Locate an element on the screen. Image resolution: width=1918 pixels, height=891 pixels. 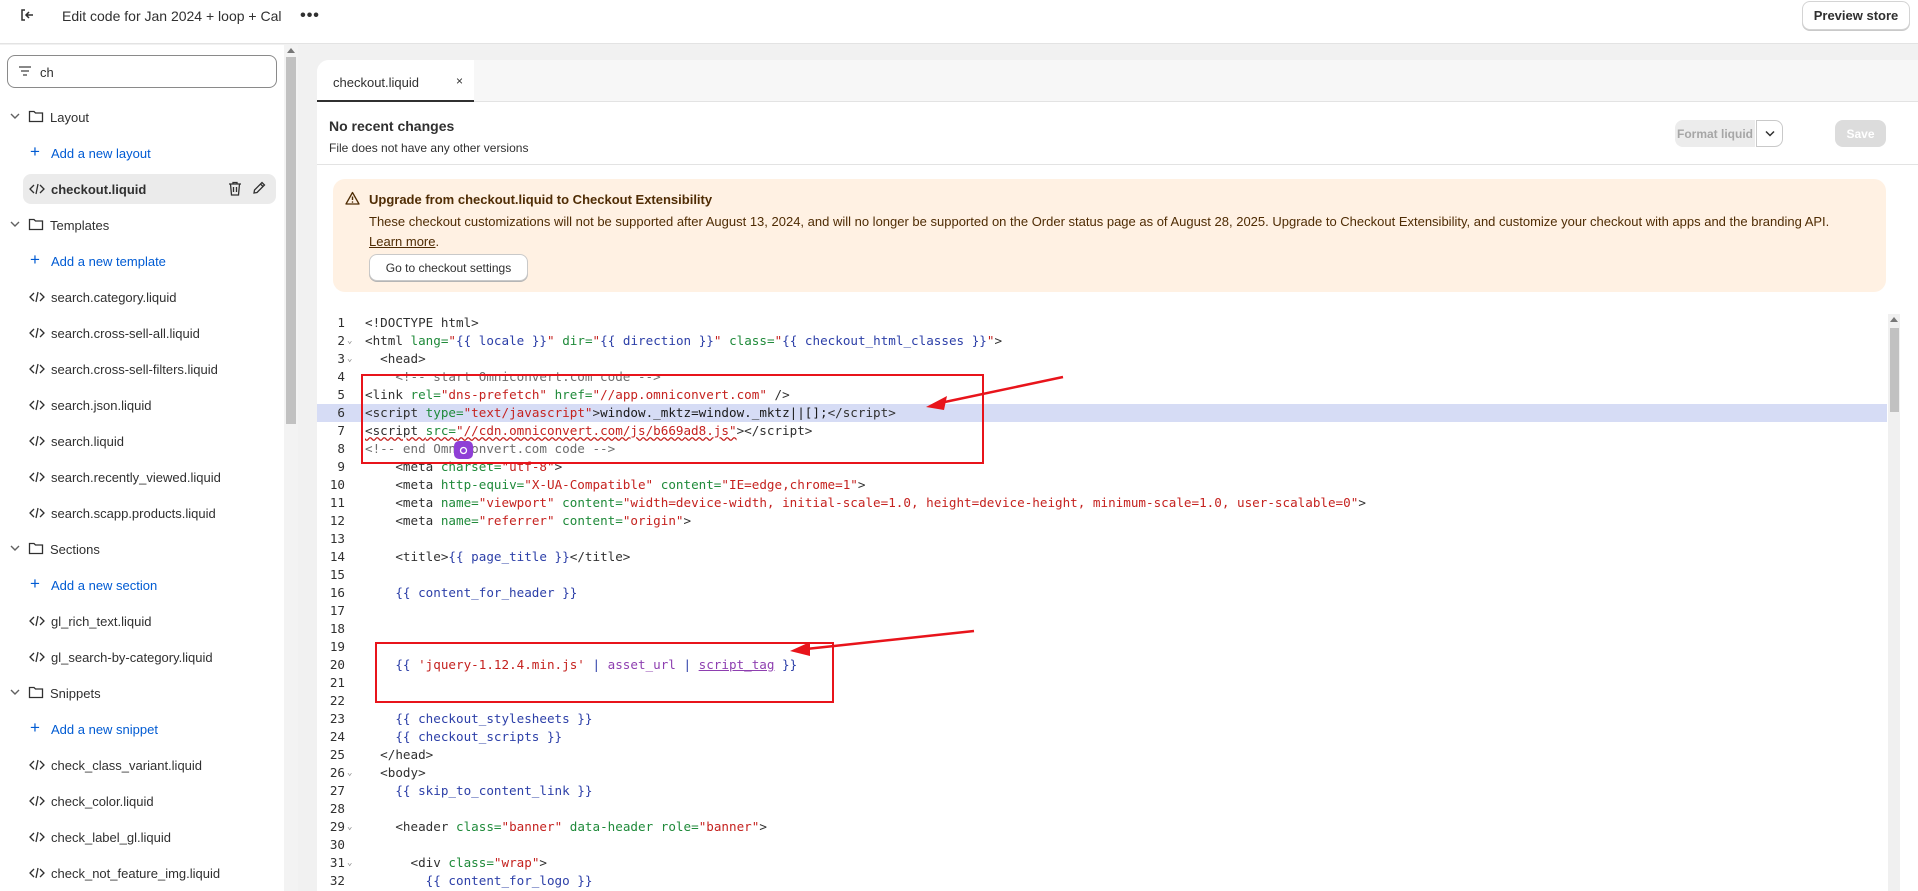
learn-more-link: Learn more is located at coordinates (402, 241).